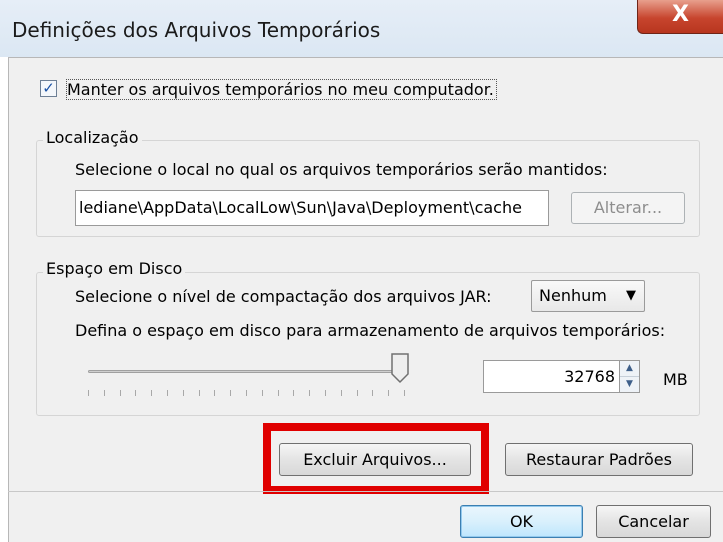  I want to click on highlight-box, so click(376, 458).